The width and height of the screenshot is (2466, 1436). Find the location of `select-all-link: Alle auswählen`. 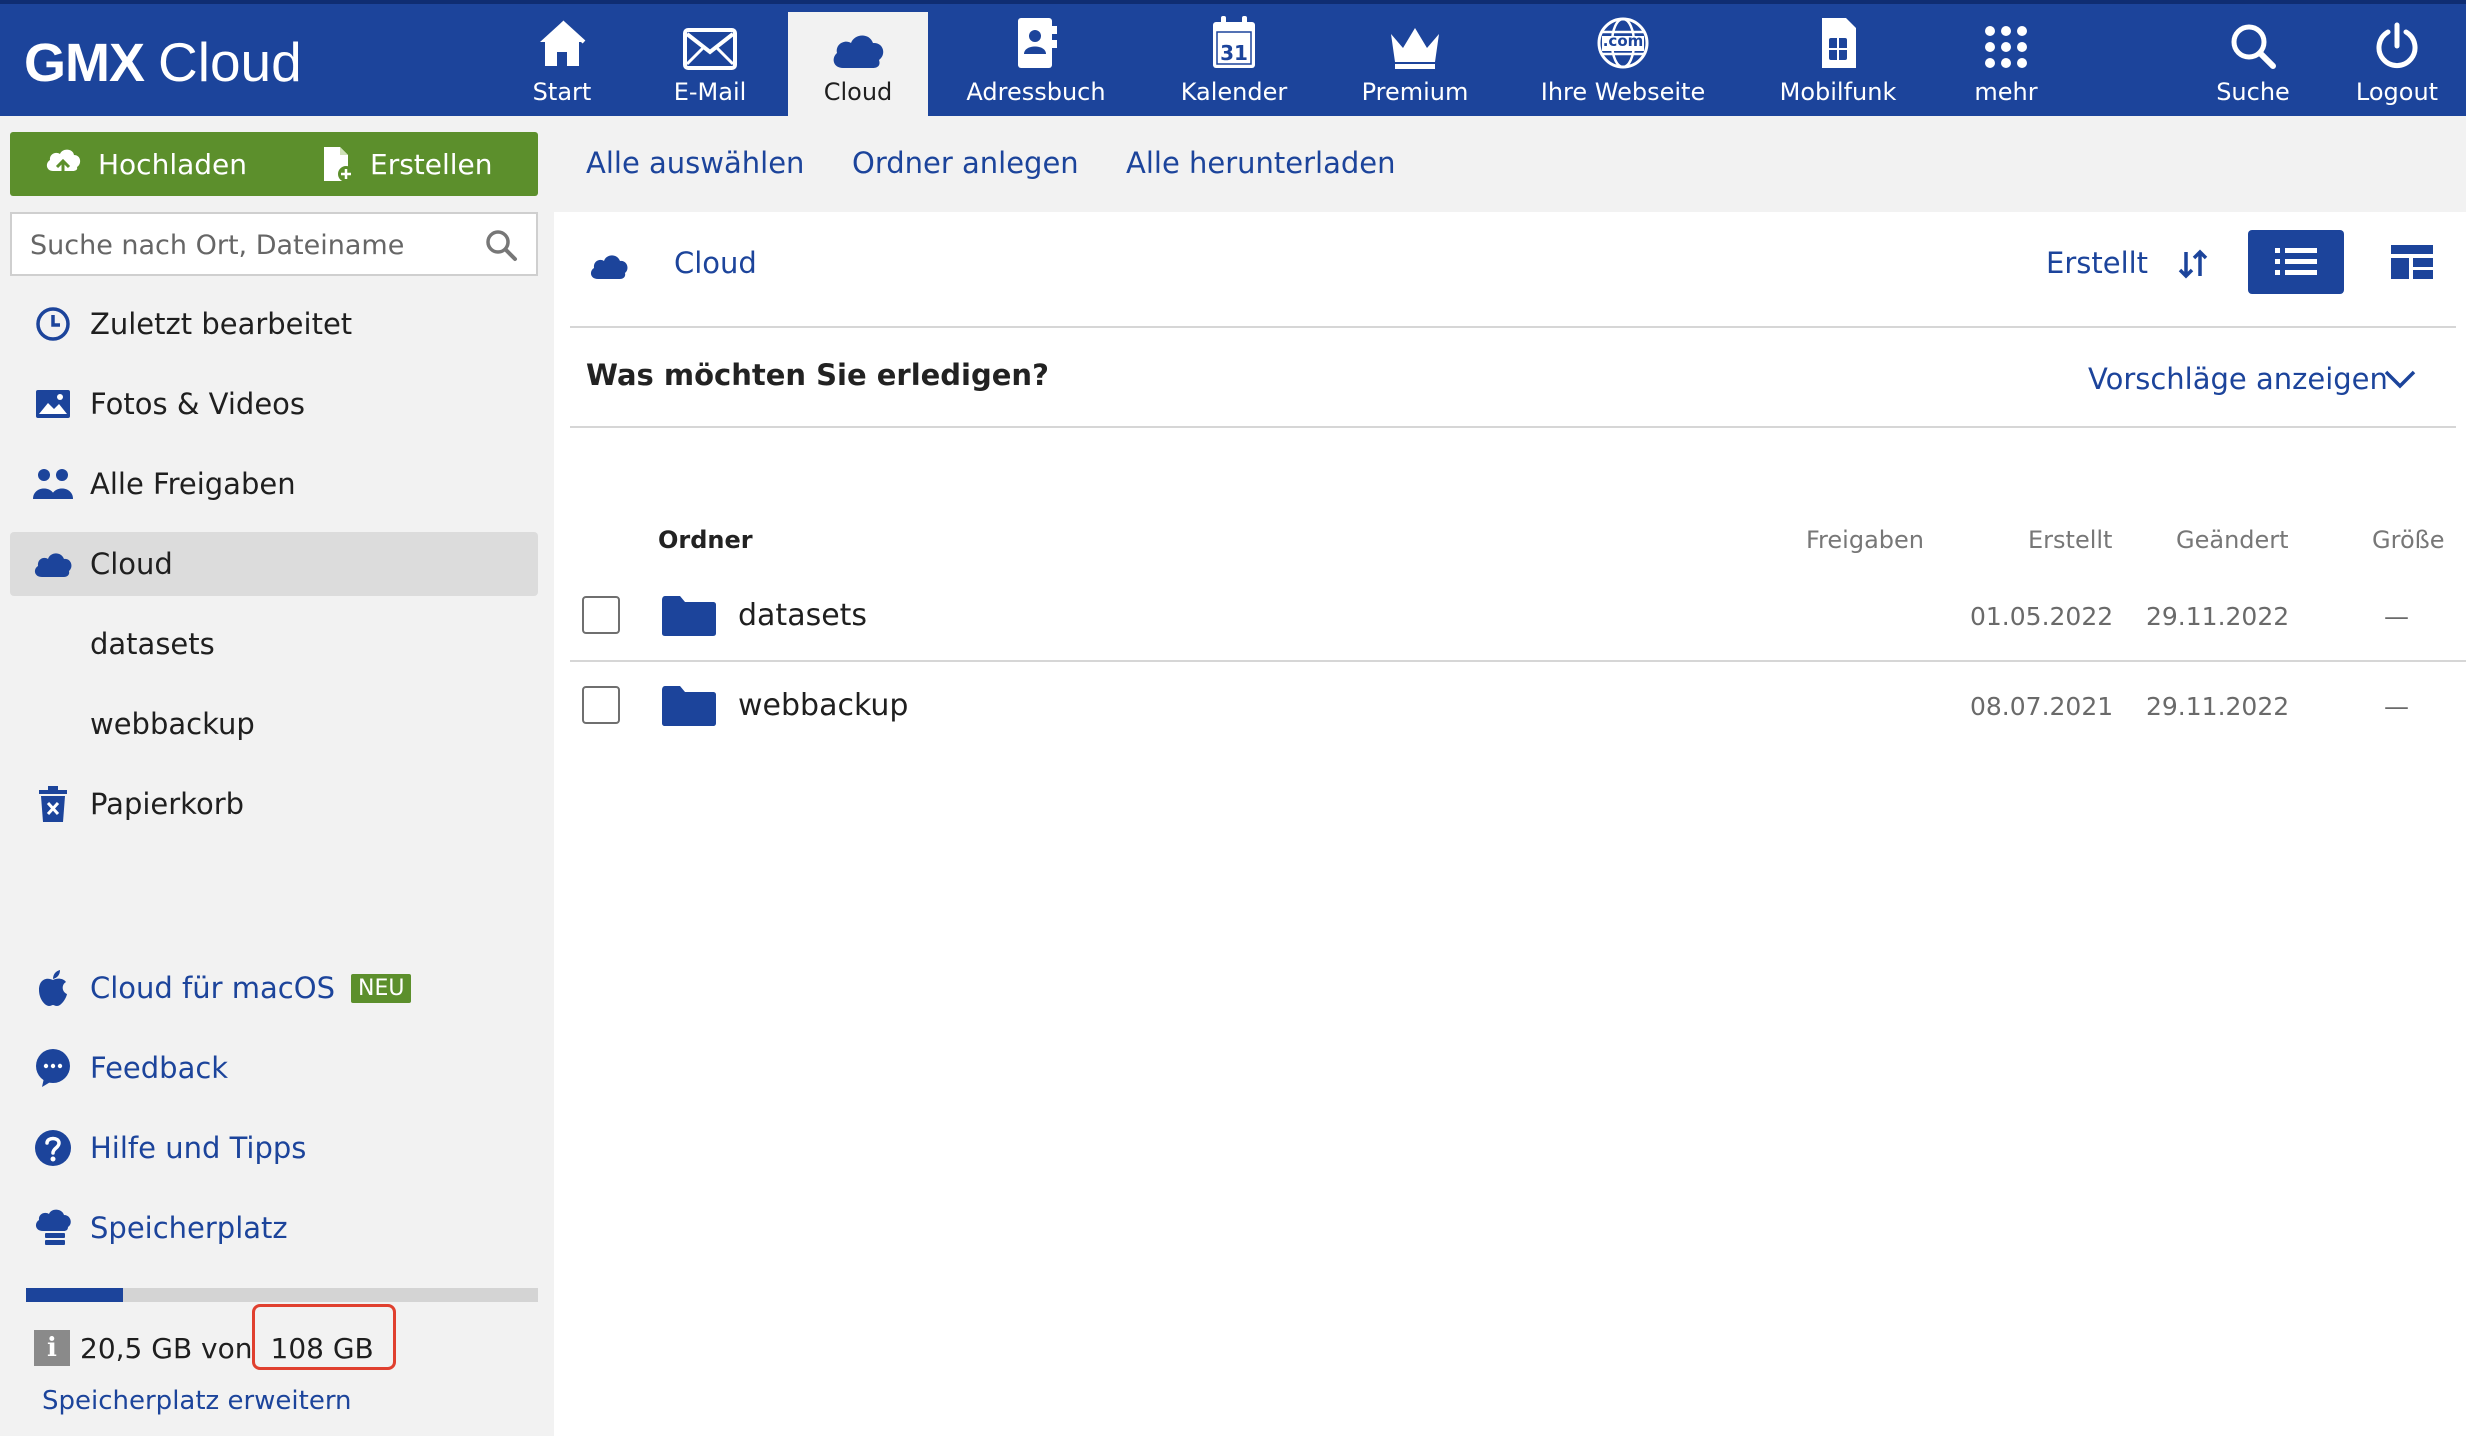

select-all-link: Alle auswählen is located at coordinates (695, 163).